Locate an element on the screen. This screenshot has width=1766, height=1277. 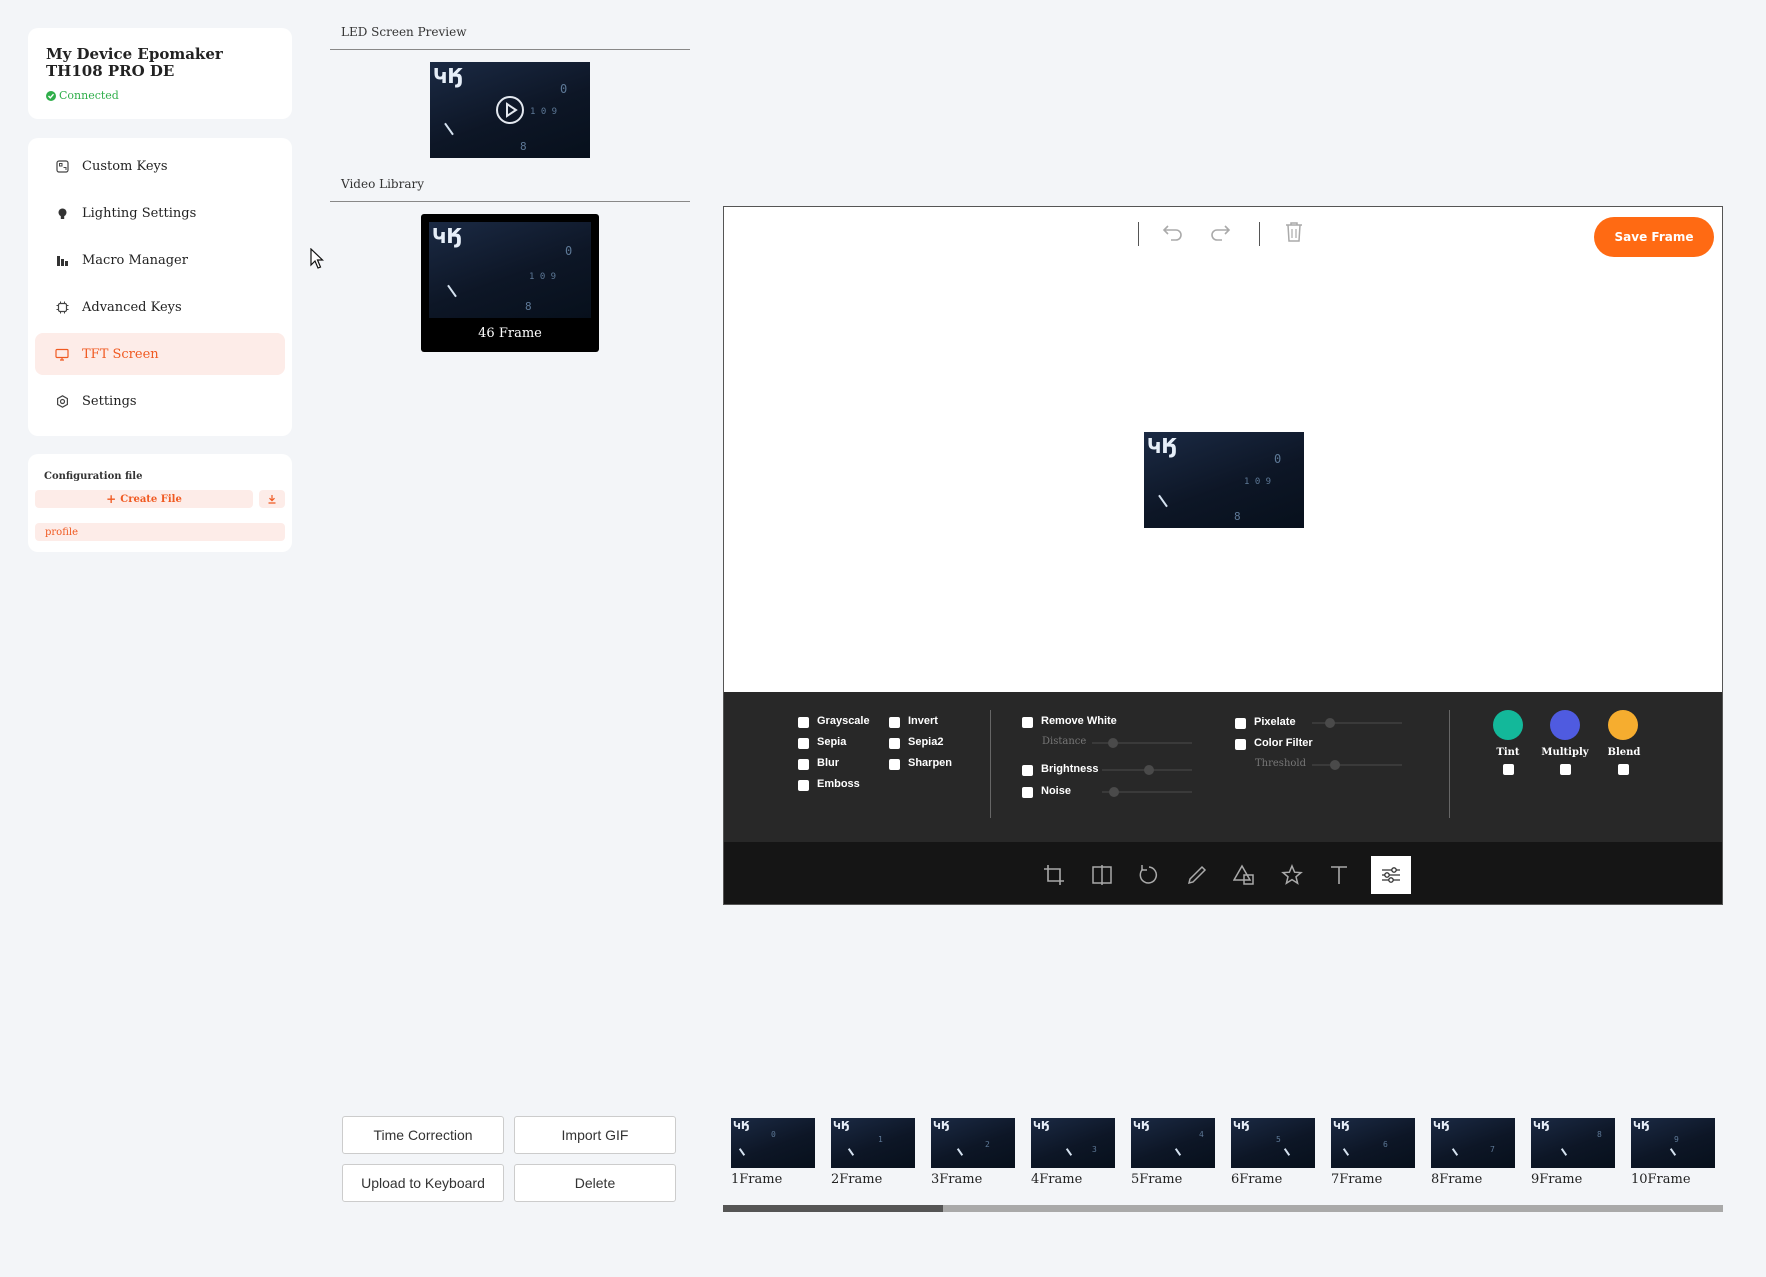
frame-thumbnail: ԿӃ 1 is located at coordinates (873, 1143).